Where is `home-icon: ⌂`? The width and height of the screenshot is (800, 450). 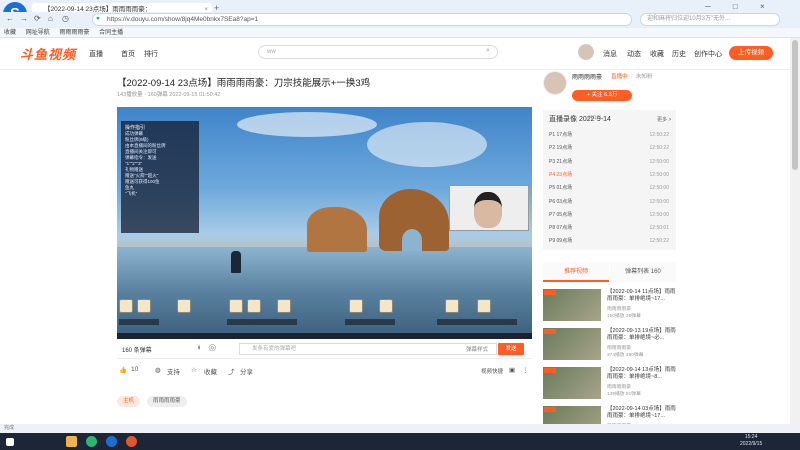 home-icon: ⌂ is located at coordinates (50, 18).